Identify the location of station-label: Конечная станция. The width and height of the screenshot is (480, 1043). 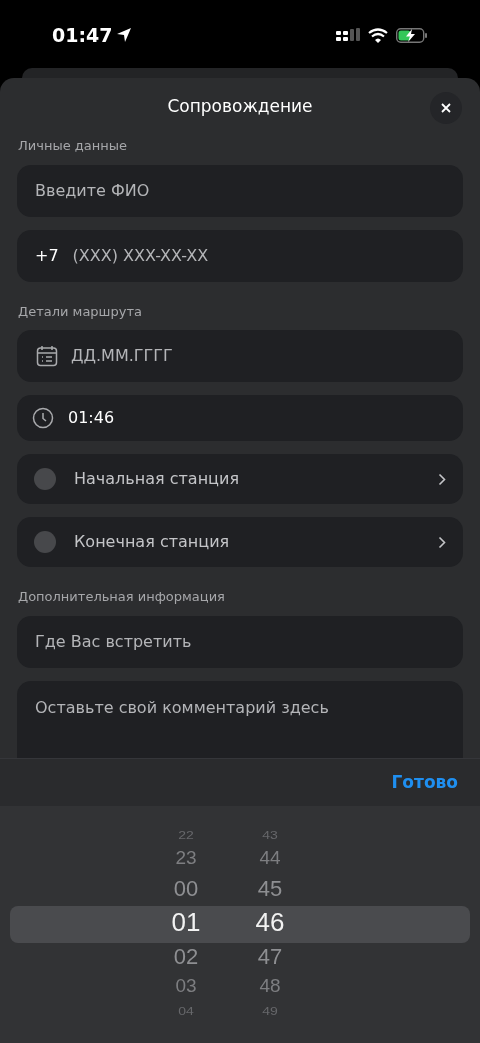
(152, 542).